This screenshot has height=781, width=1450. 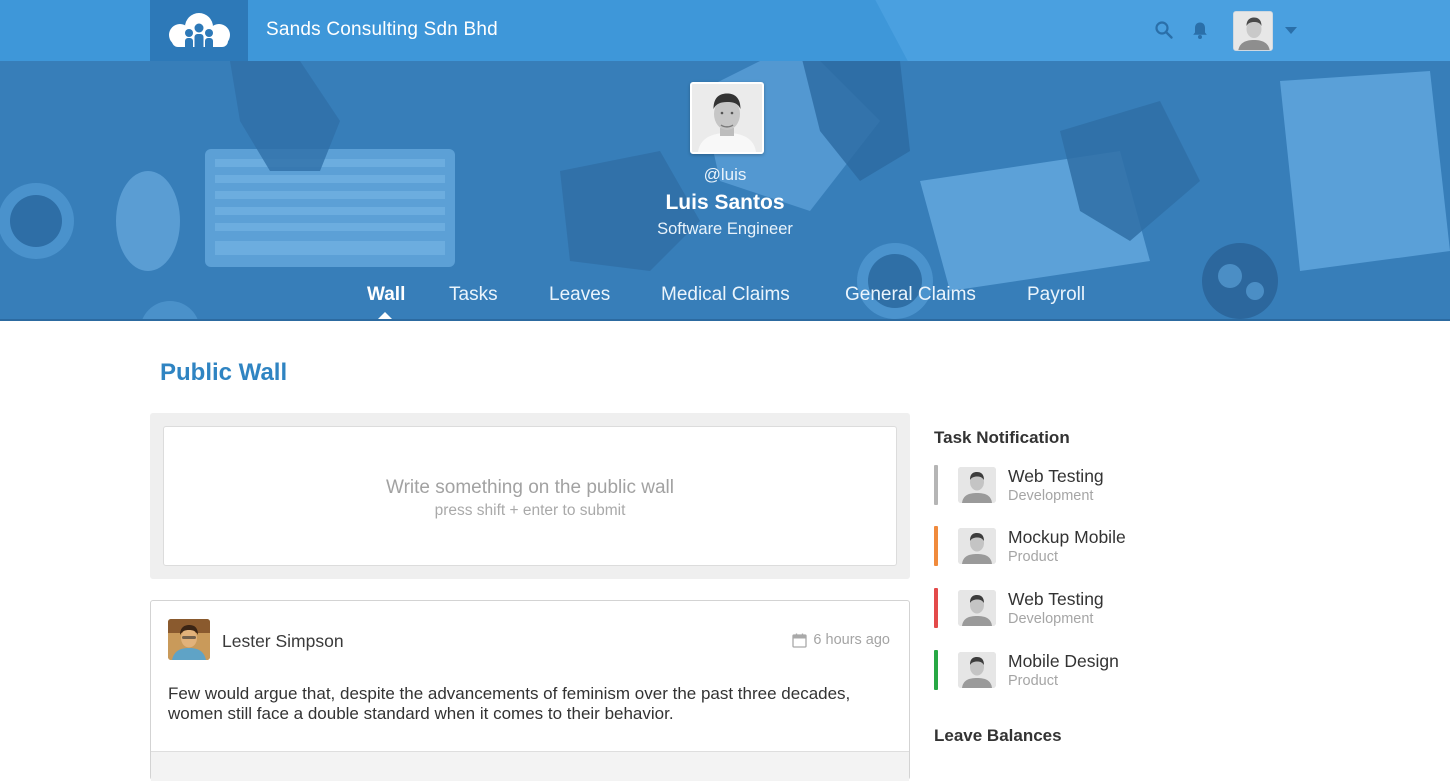 I want to click on profile-photo, so click(x=727, y=118).